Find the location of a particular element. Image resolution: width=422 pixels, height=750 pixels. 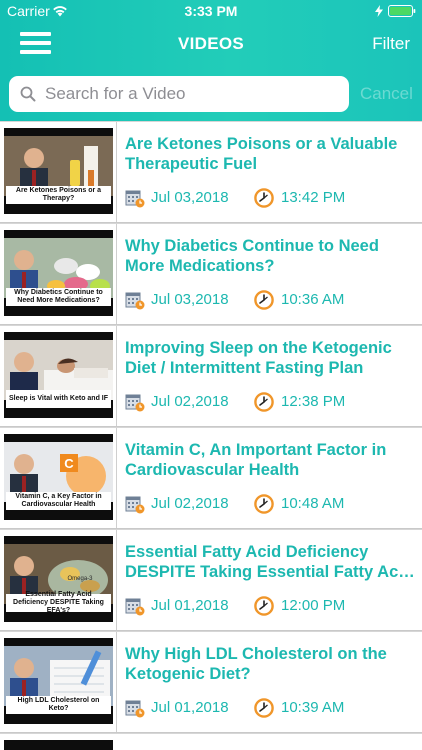

thumbnail-caption: Sleep is Vital with Keto and IF is located at coordinates (58, 399).